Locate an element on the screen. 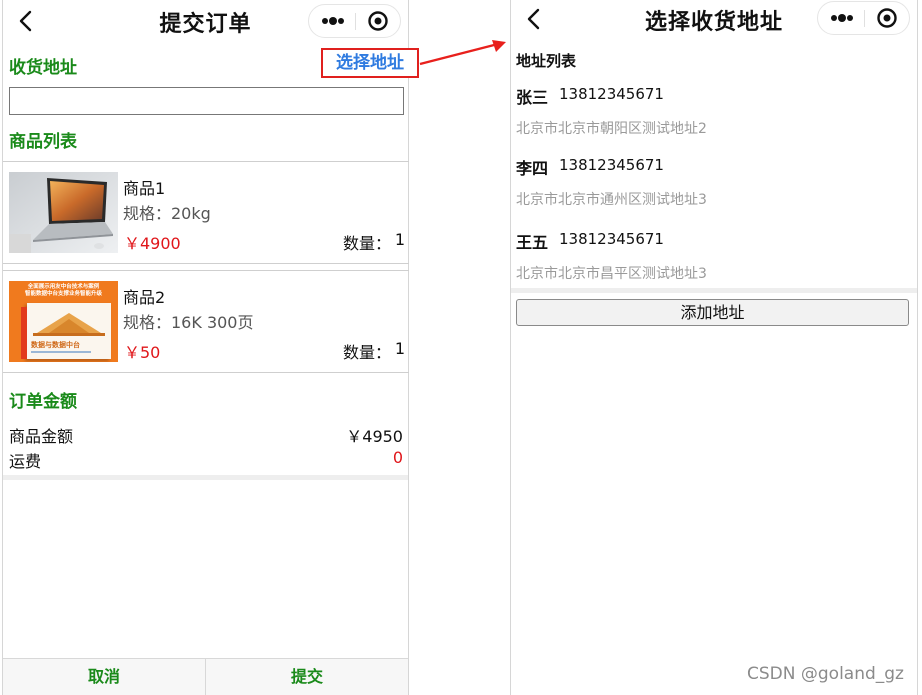 The height and width of the screenshot is (695, 922). navbar: 提交订单 is located at coordinates (205, 22).